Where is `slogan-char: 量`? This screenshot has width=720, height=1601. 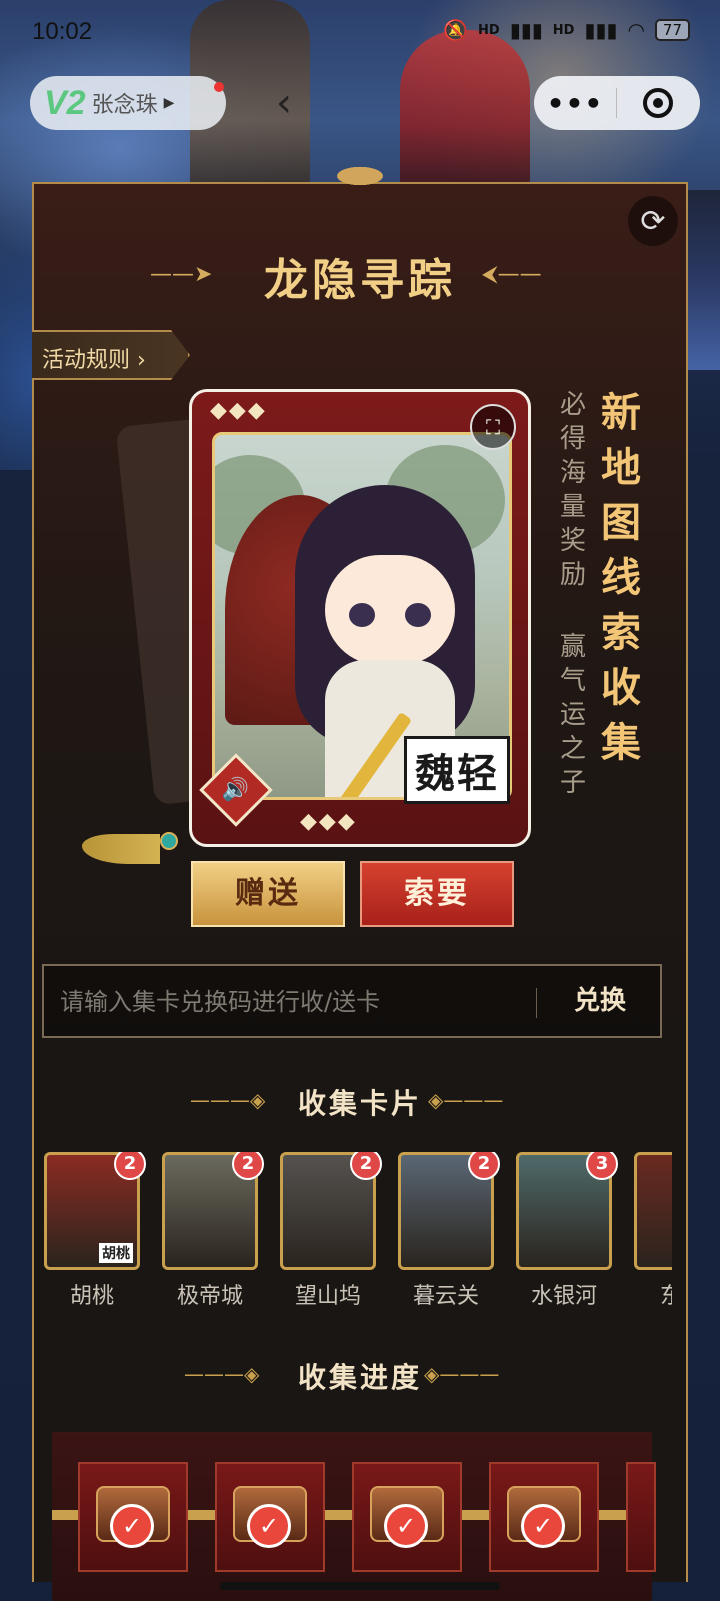
slogan-char: 量 is located at coordinates (572, 507).